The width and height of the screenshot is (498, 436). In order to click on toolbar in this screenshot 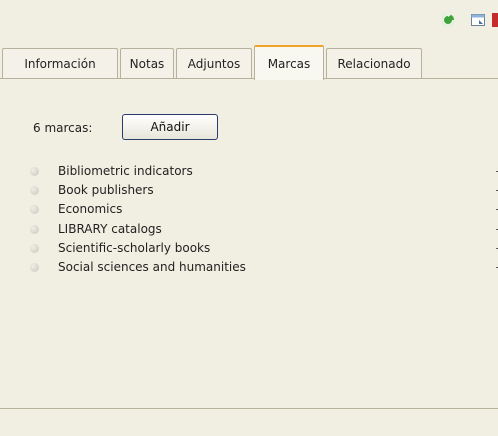, I will do `click(249, 22)`.